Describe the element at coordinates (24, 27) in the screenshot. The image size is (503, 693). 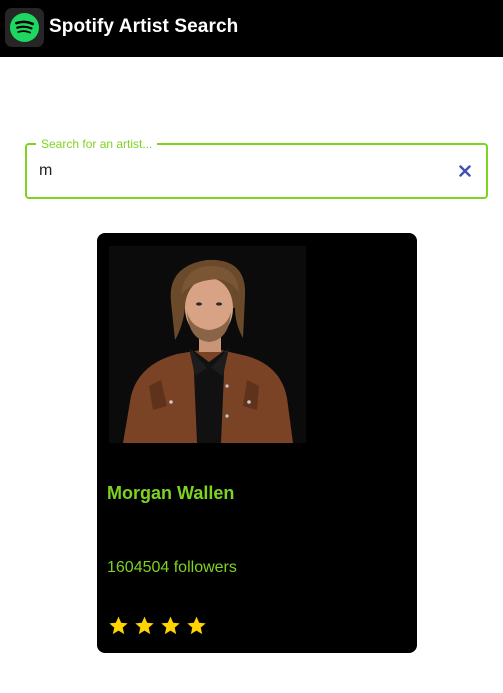
I see `spotify-logo-icon` at that location.